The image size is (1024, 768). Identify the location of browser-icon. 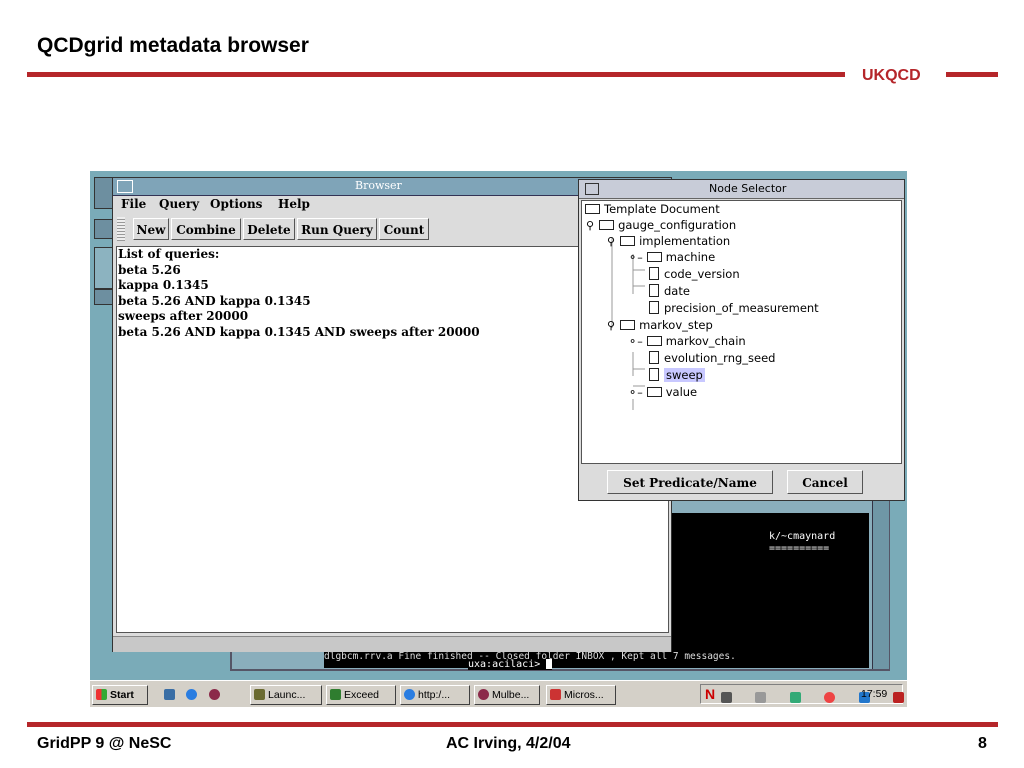
(409, 694).